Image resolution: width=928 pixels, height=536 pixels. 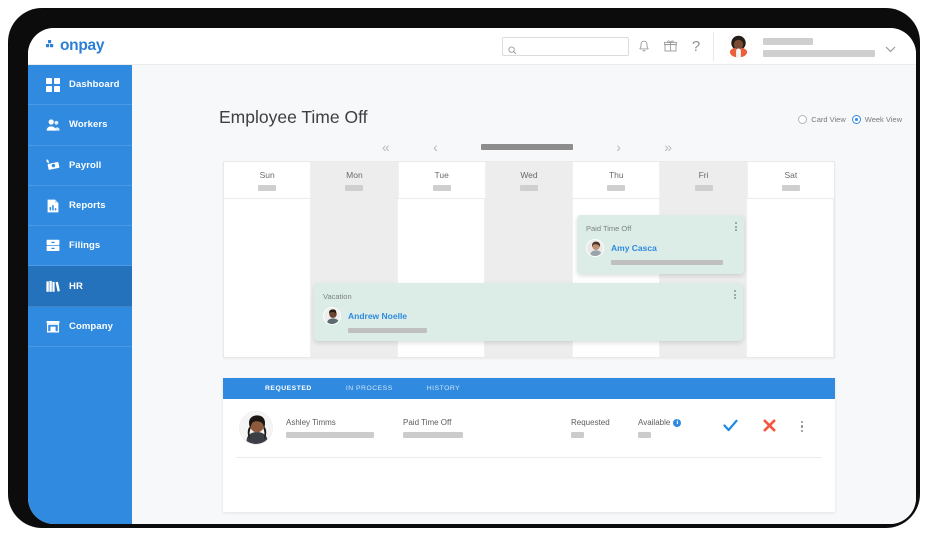 I want to click on event-type: Paid Time Off, so click(x=609, y=228).